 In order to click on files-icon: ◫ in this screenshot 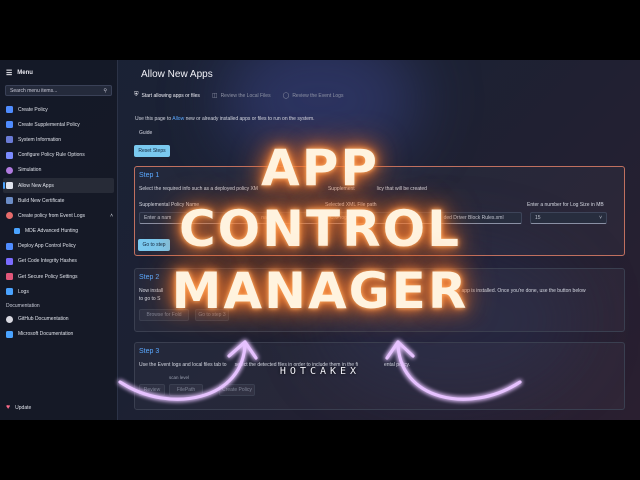, I will do `click(214, 96)`.